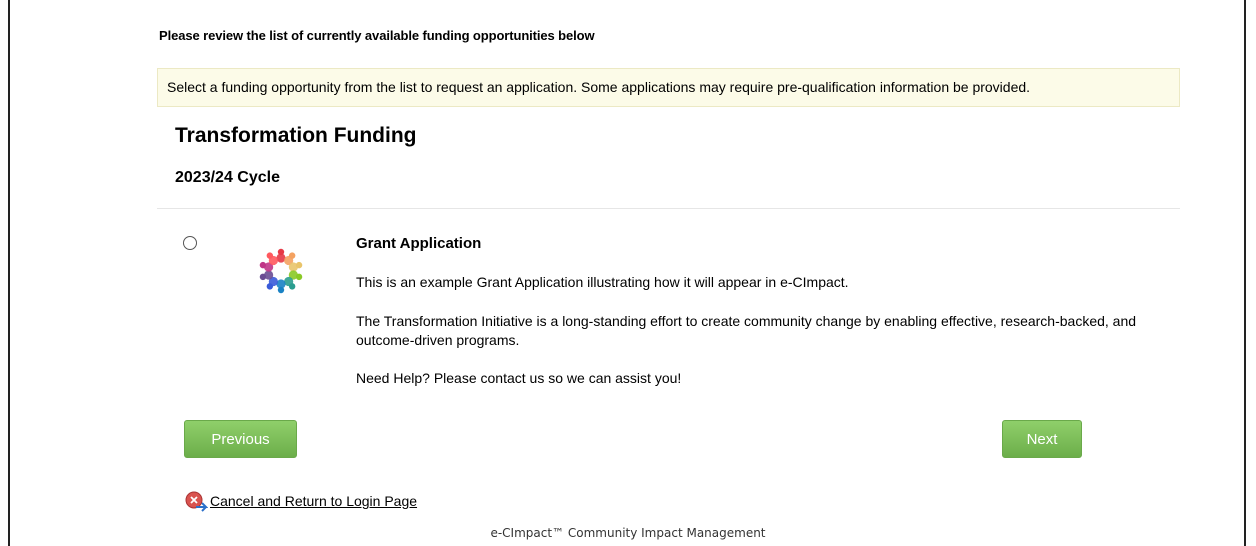  I want to click on cancel-return-label: Cancel and Return to Login Page, so click(314, 501).